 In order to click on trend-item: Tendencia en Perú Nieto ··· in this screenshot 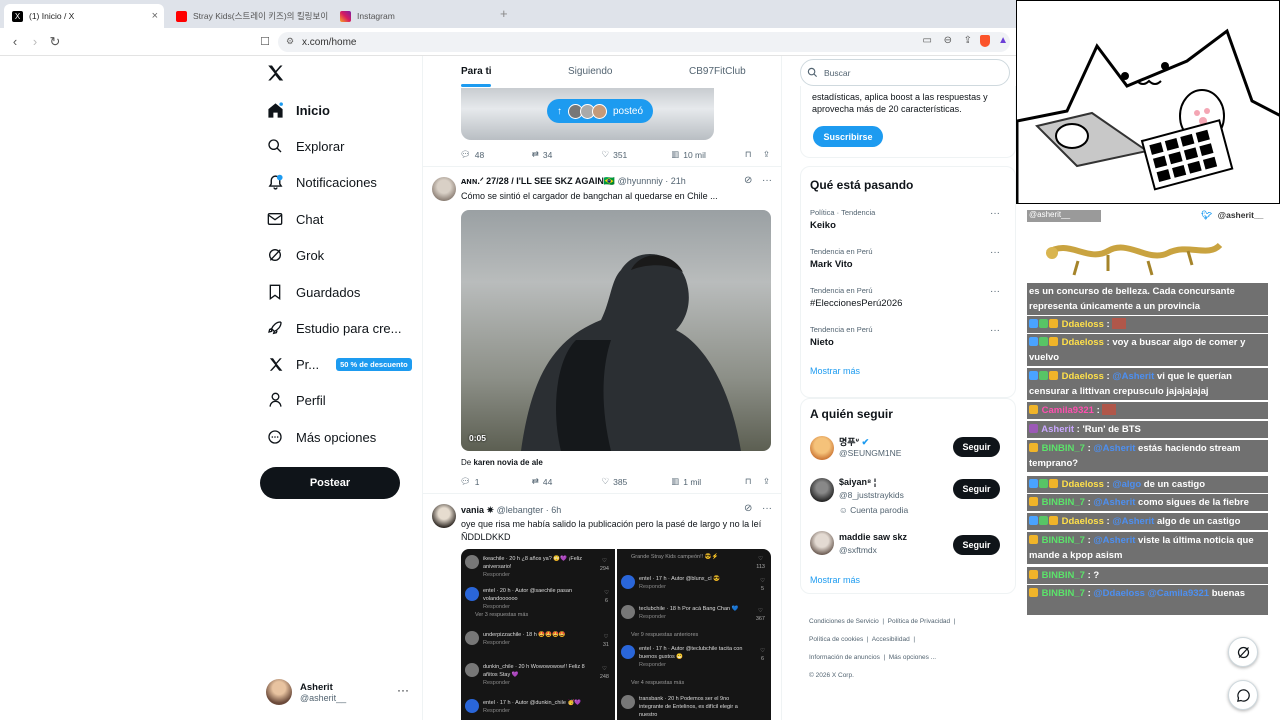, I will do `click(908, 336)`.